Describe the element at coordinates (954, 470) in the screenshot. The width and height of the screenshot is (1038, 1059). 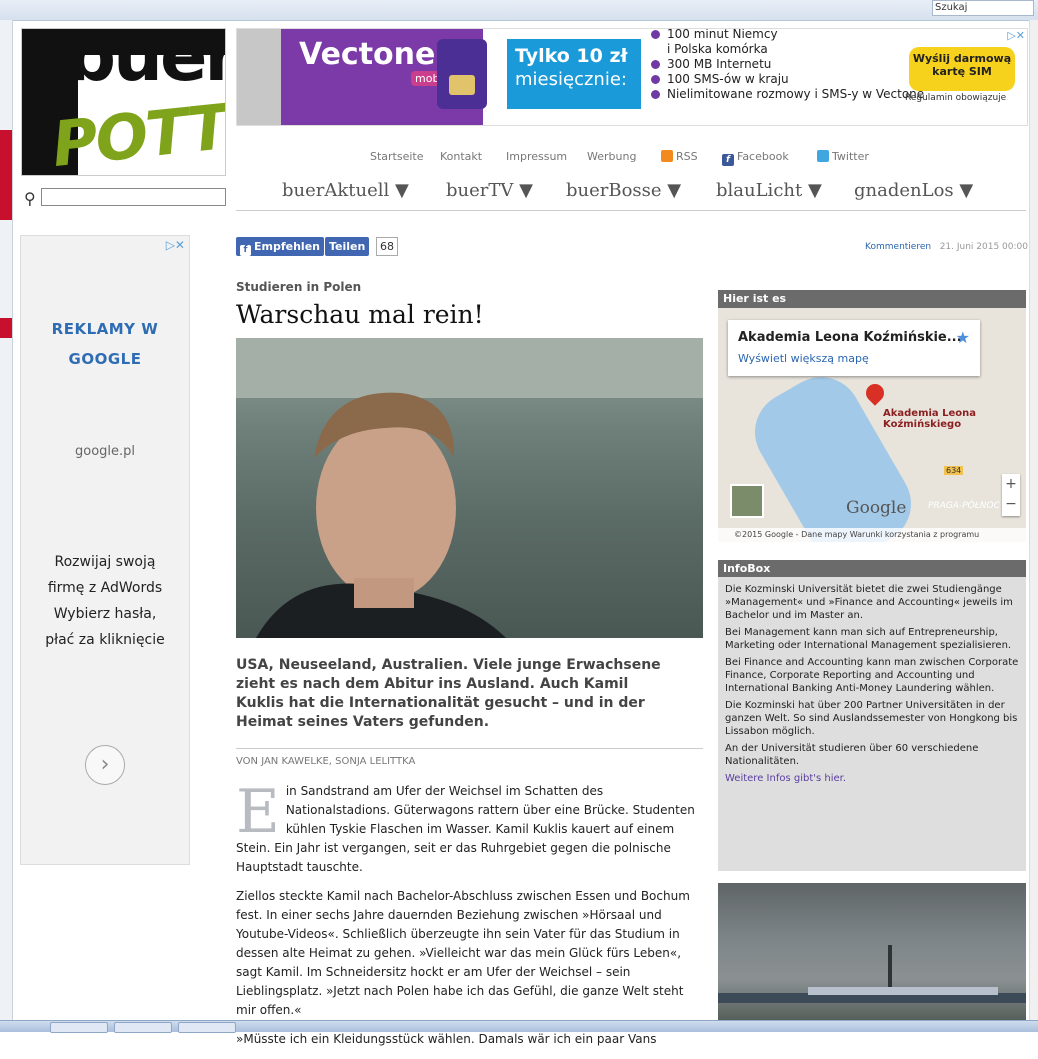
I see `map-road-label: 634` at that location.